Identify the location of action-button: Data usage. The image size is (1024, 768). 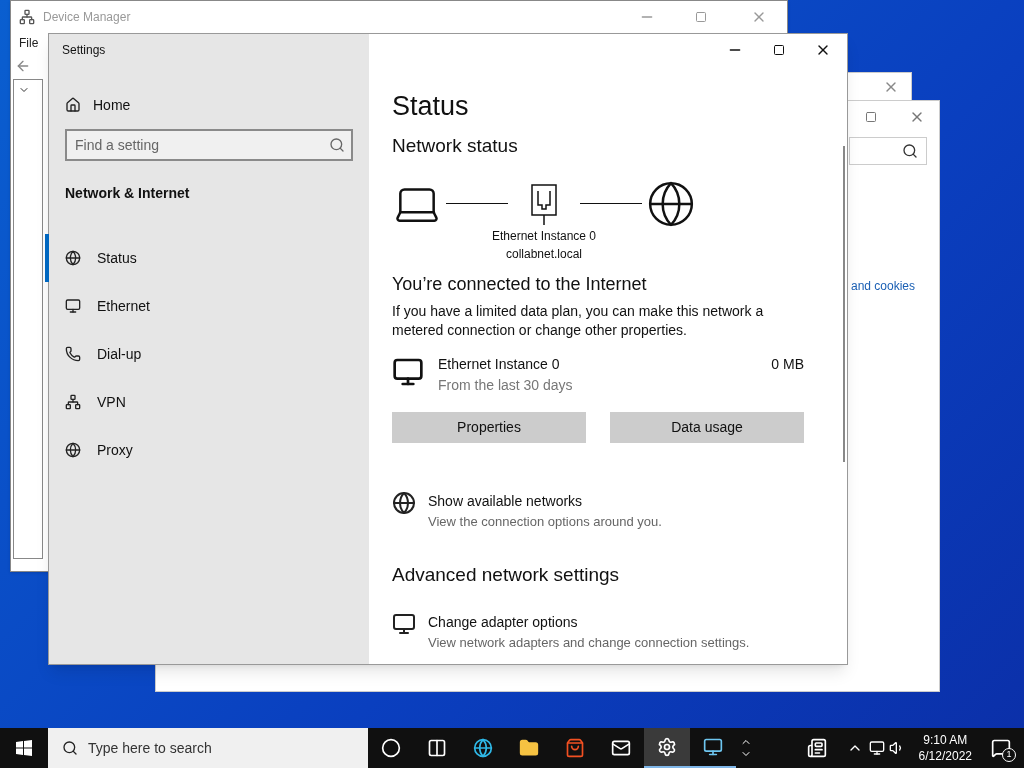
(707, 427).